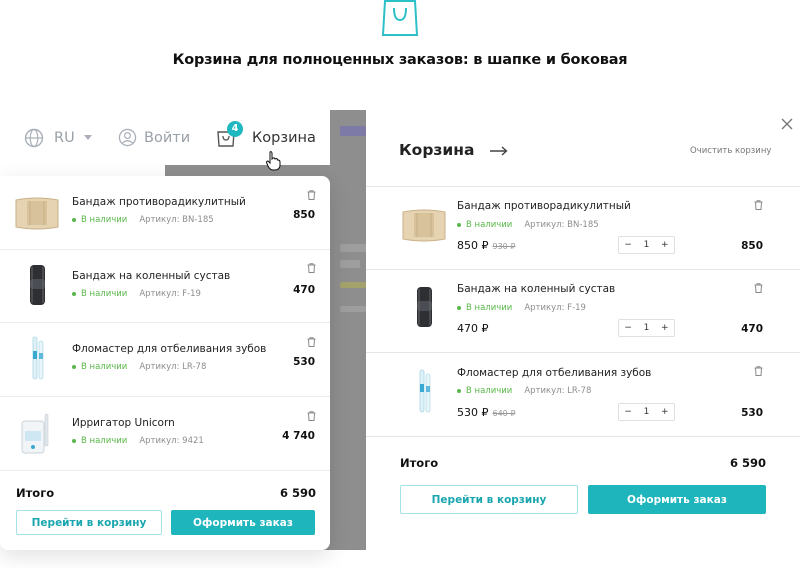  What do you see at coordinates (473, 412) in the screenshot?
I see `current-price: 530 ₽` at bounding box center [473, 412].